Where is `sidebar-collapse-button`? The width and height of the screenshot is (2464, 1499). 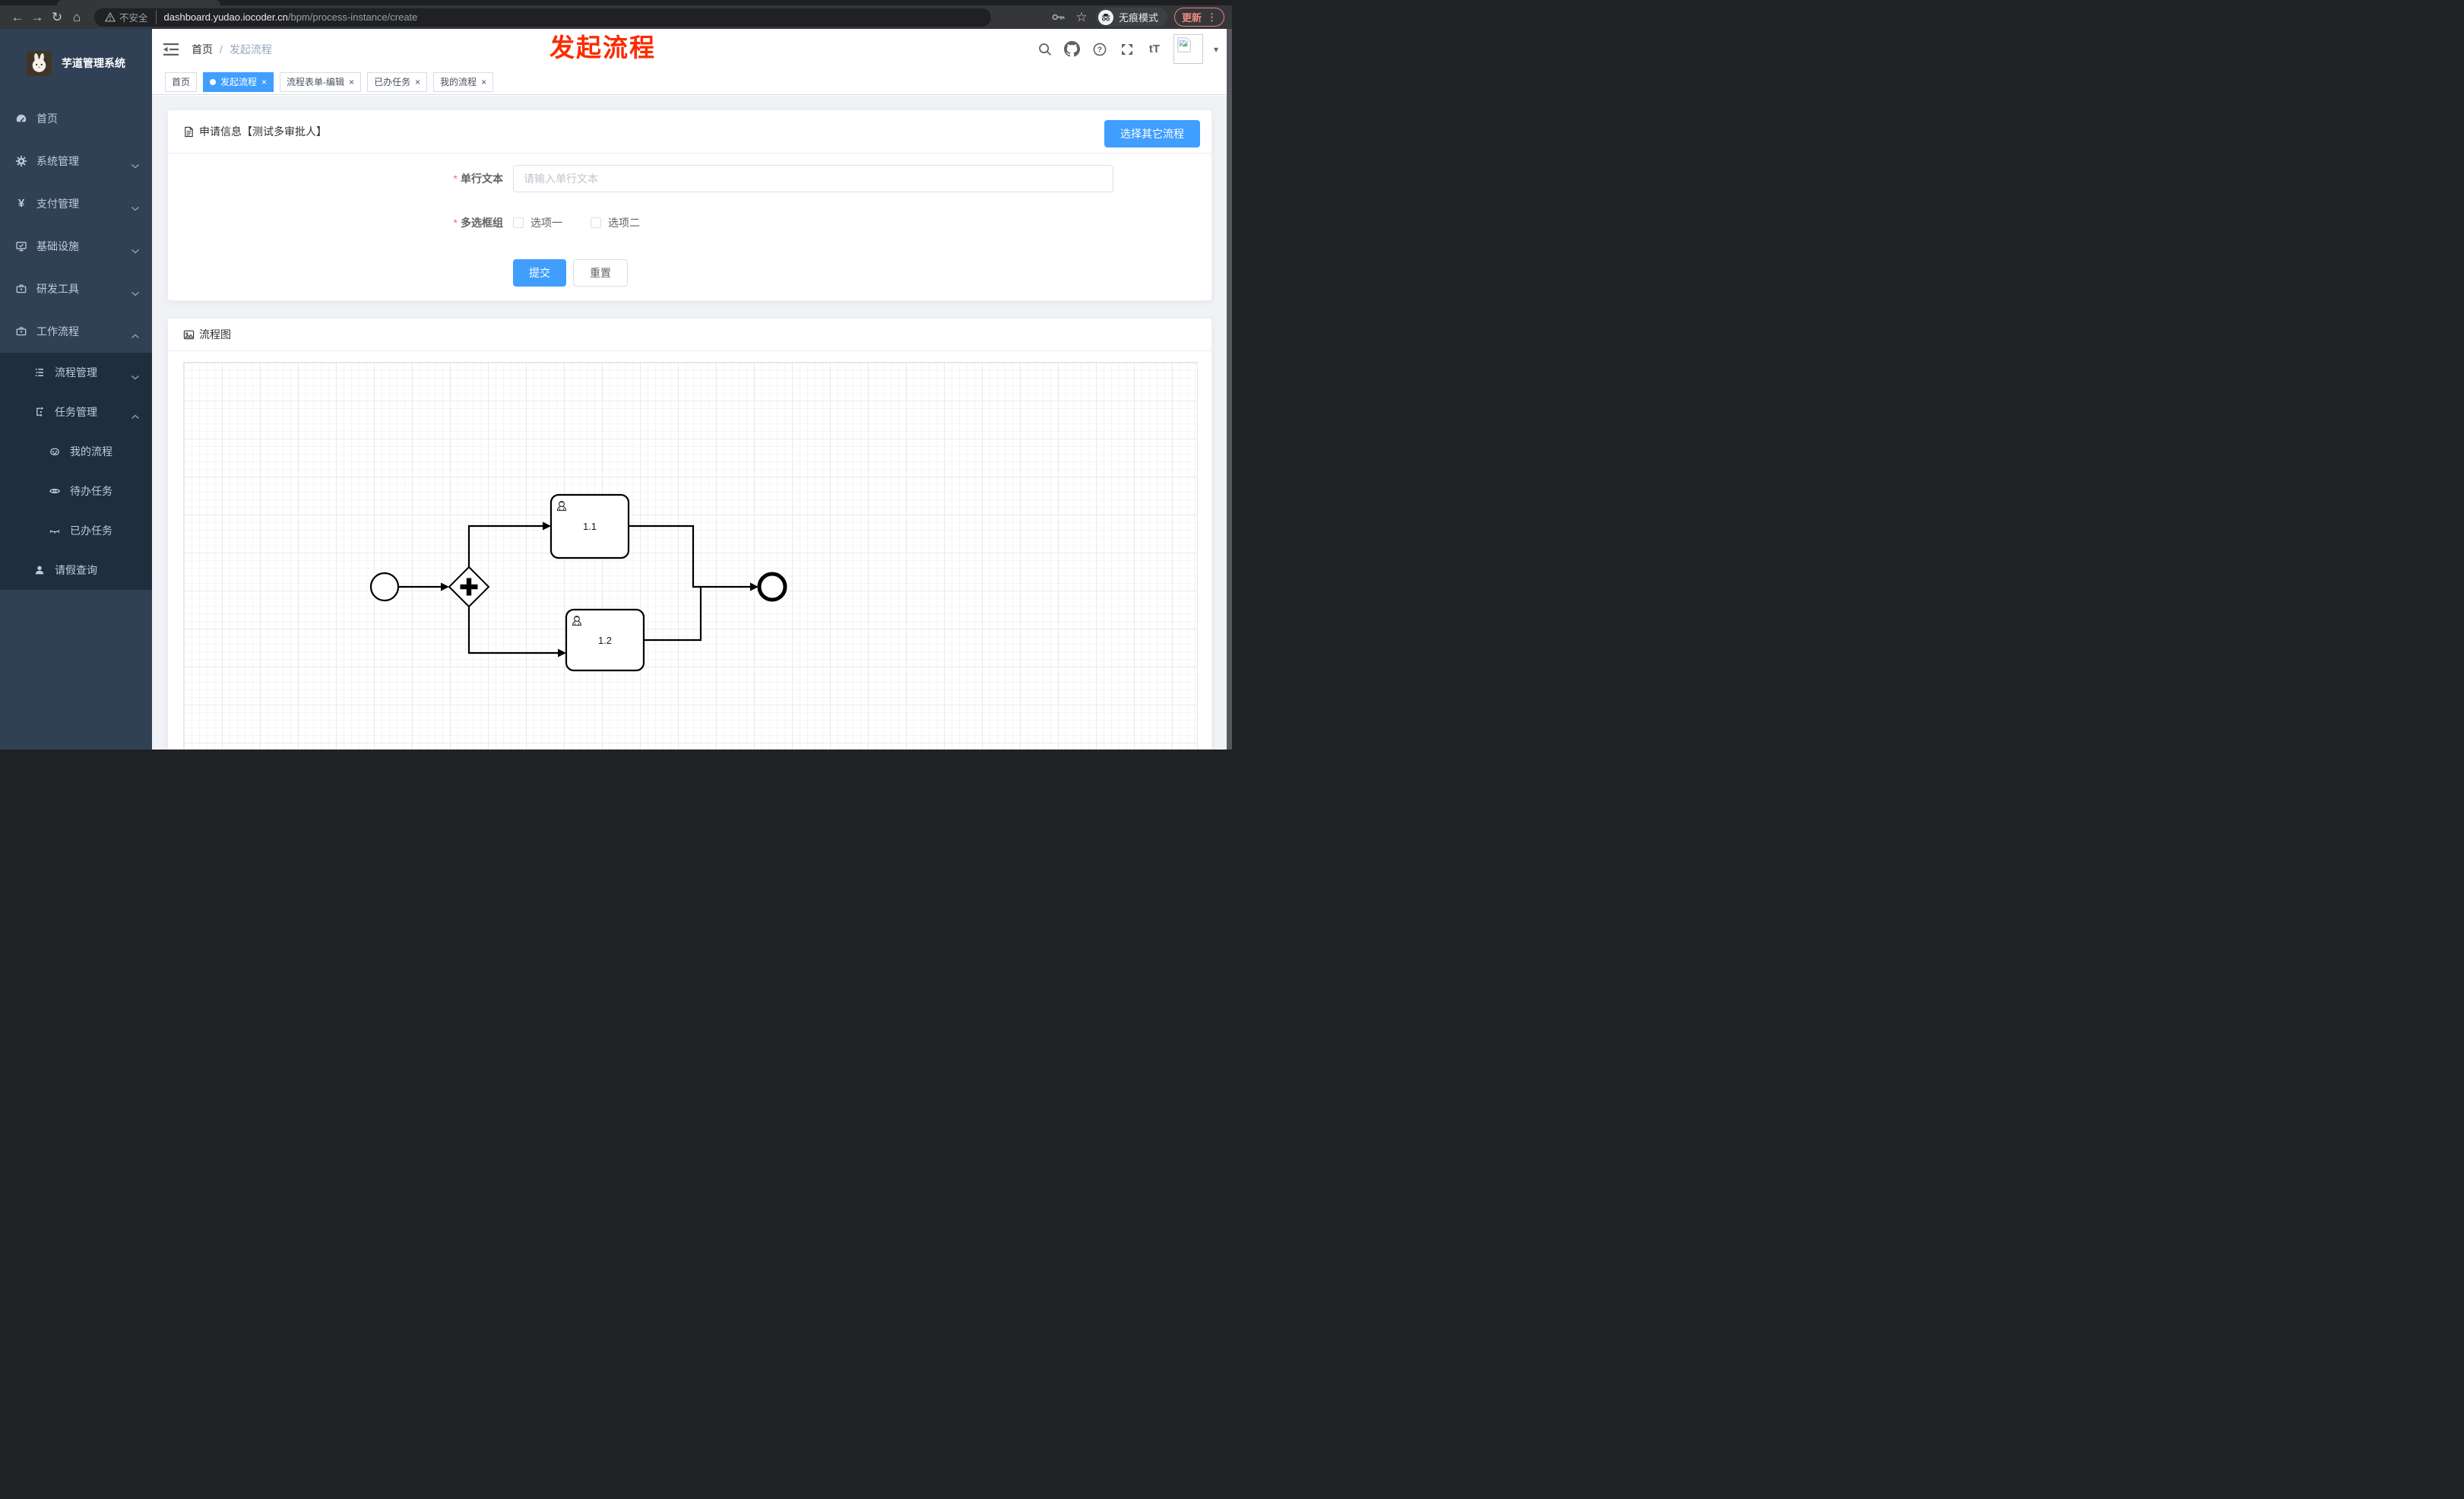
sidebar-collapse-button is located at coordinates (171, 50).